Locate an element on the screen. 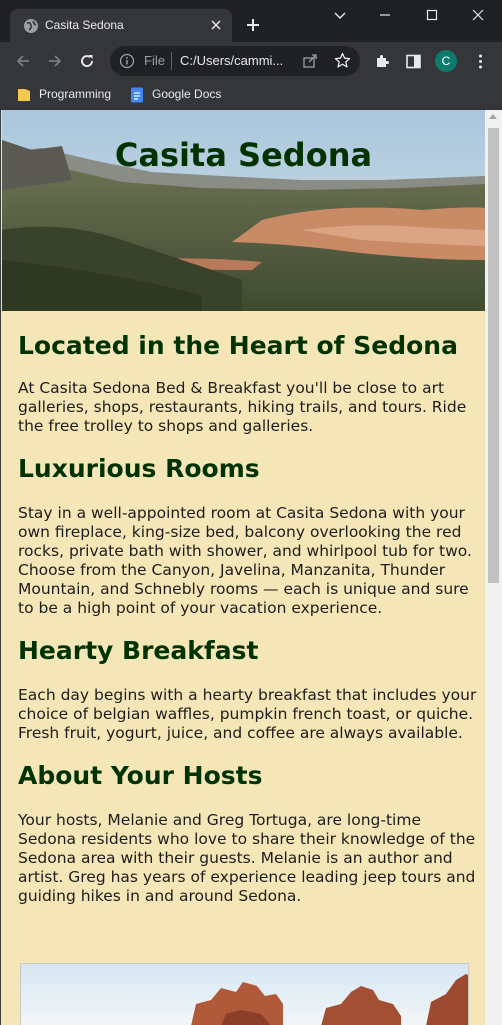 The width and height of the screenshot is (502, 1025). forward-arrow-icon is located at coordinates (55, 61).